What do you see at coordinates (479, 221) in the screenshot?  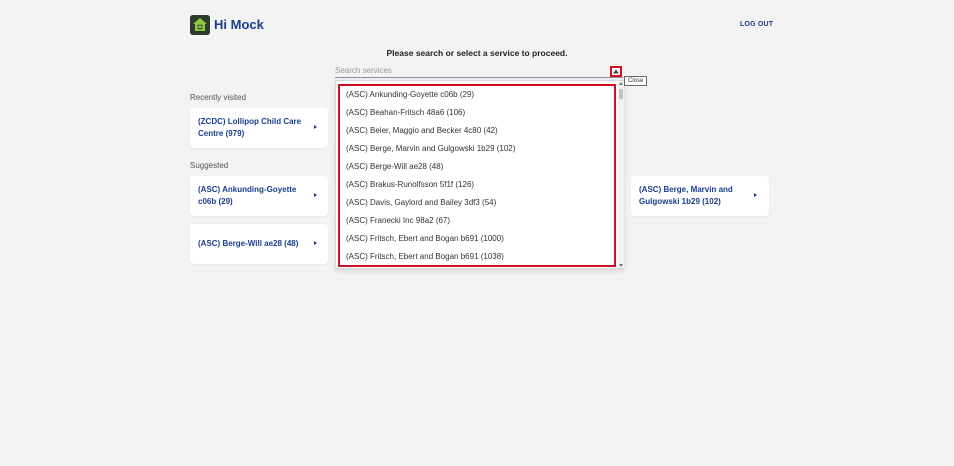 I see `dropdown-option: (ASC) Franecki Inc 98a2 (67)` at bounding box center [479, 221].